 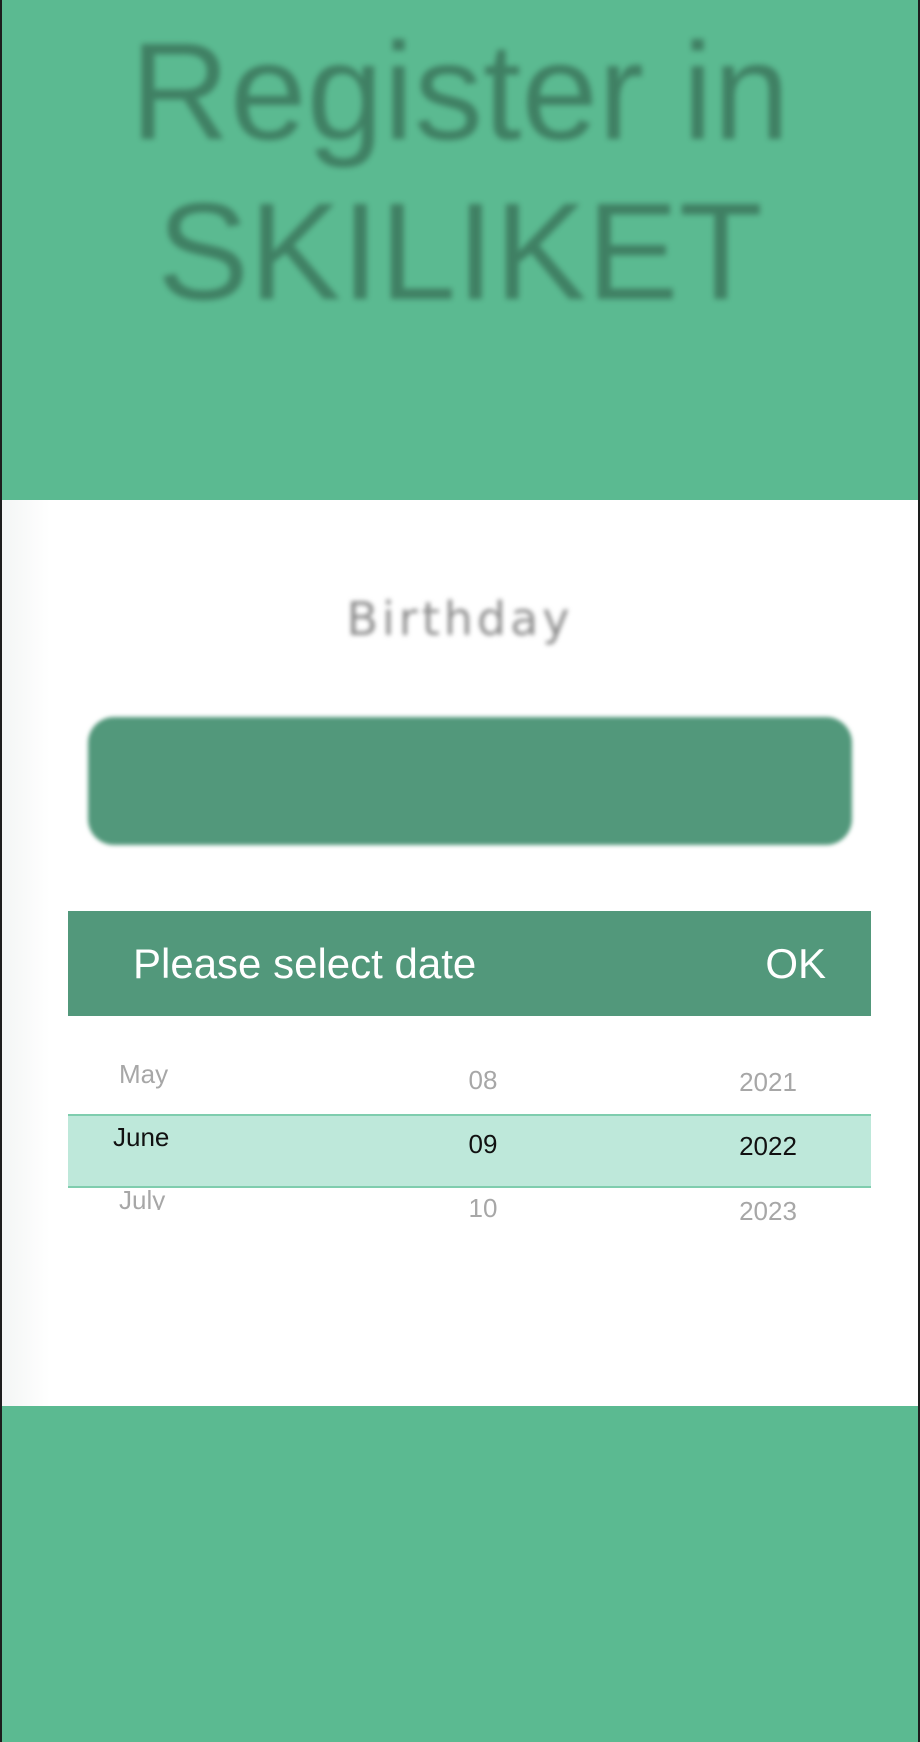 What do you see at coordinates (795, 963) in the screenshot?
I see `ok-button: OK` at bounding box center [795, 963].